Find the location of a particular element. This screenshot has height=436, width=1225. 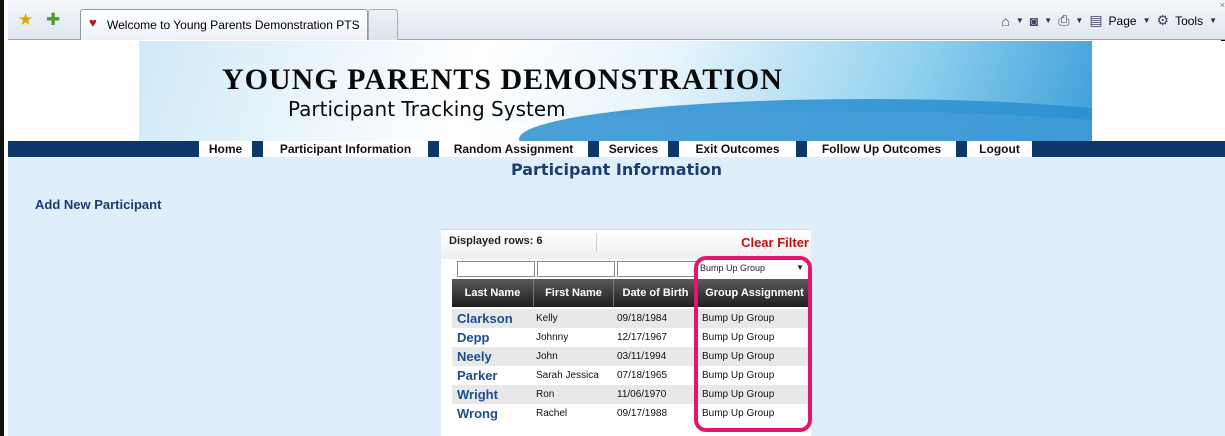

page-title: Participant Information is located at coordinates (616, 169).